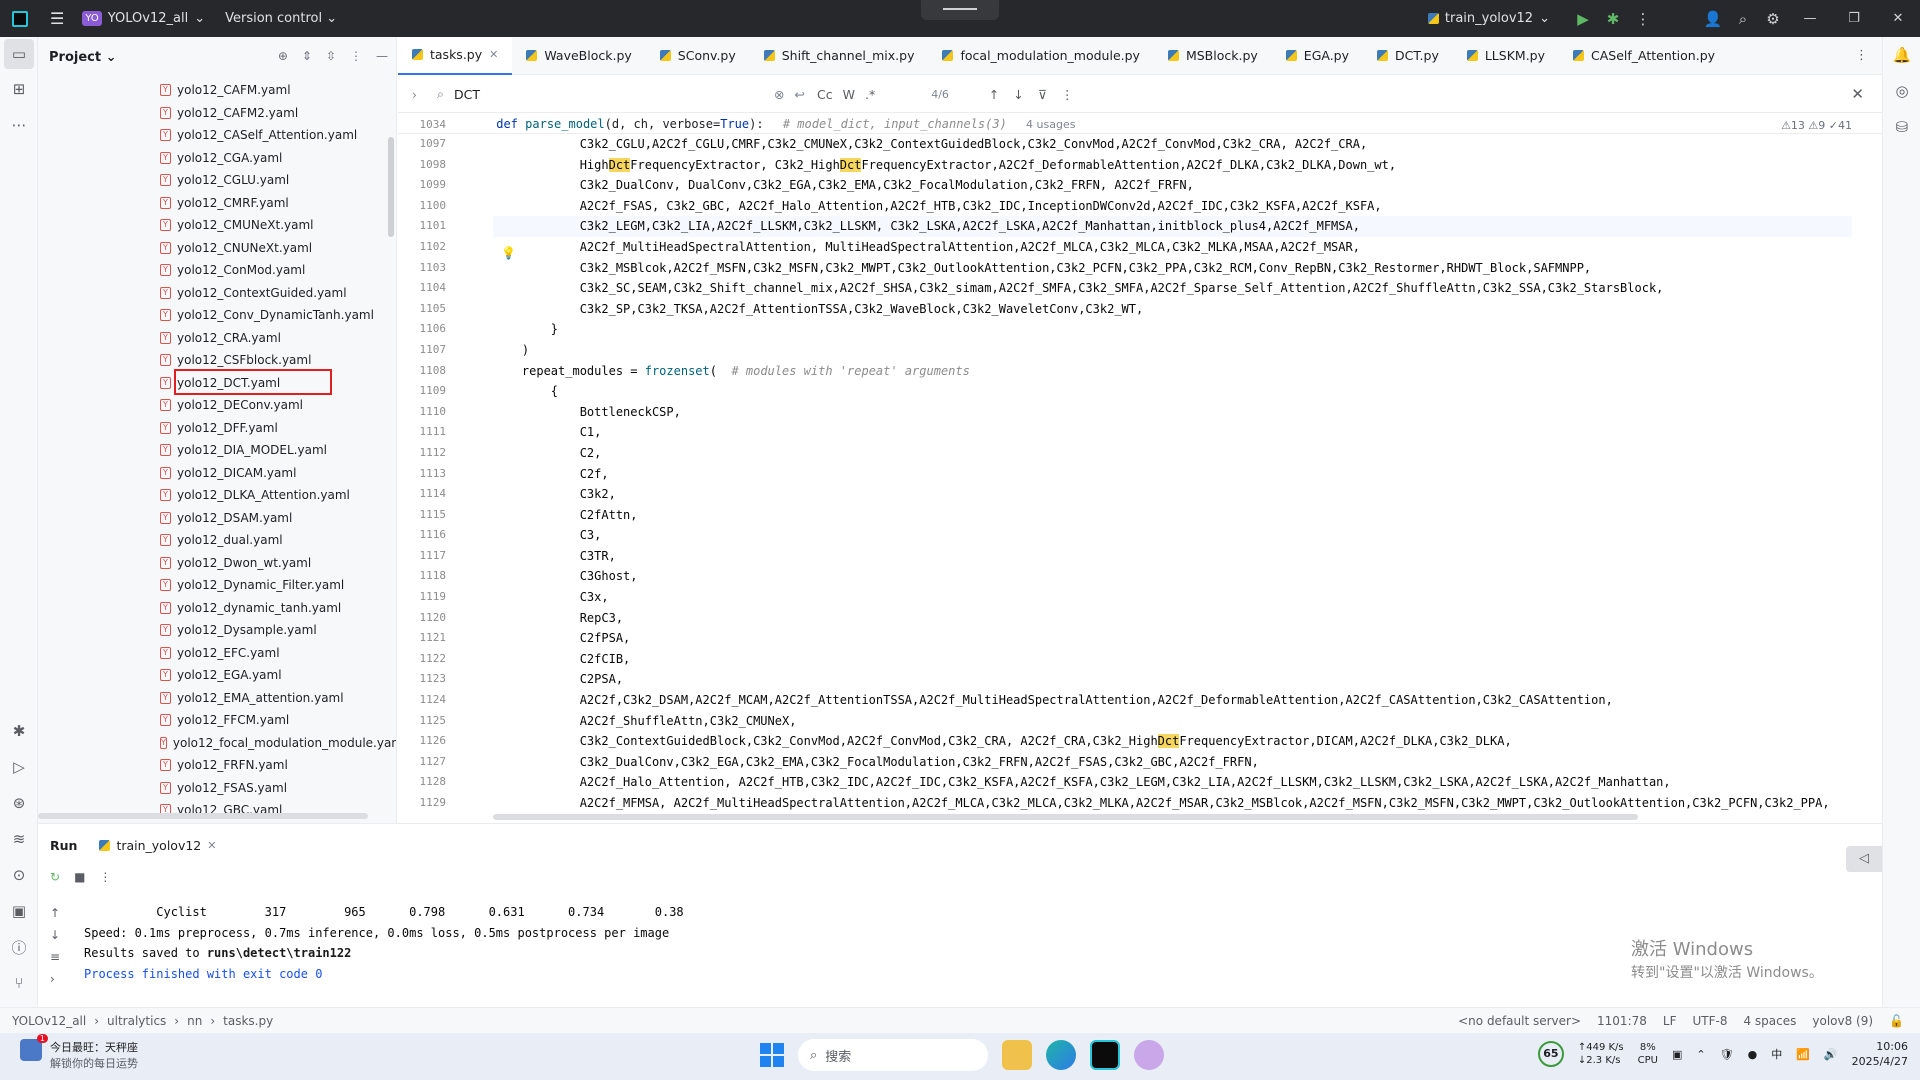 This screenshot has width=1920, height=1080. Describe the element at coordinates (217, 653) in the screenshot. I see `file-tree-item: Yyolo12_EFC.yaml` at that location.